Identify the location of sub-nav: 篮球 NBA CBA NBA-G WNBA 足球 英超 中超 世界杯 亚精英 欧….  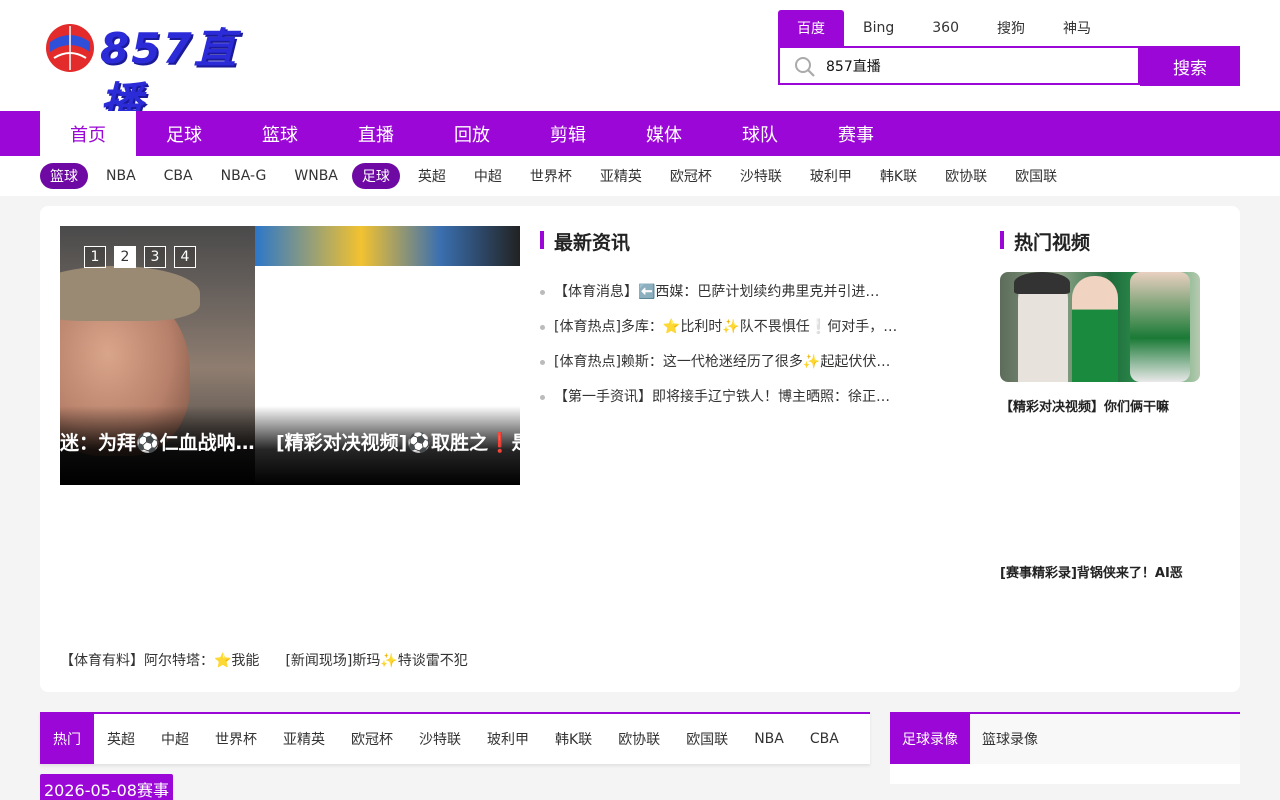
(640, 176).